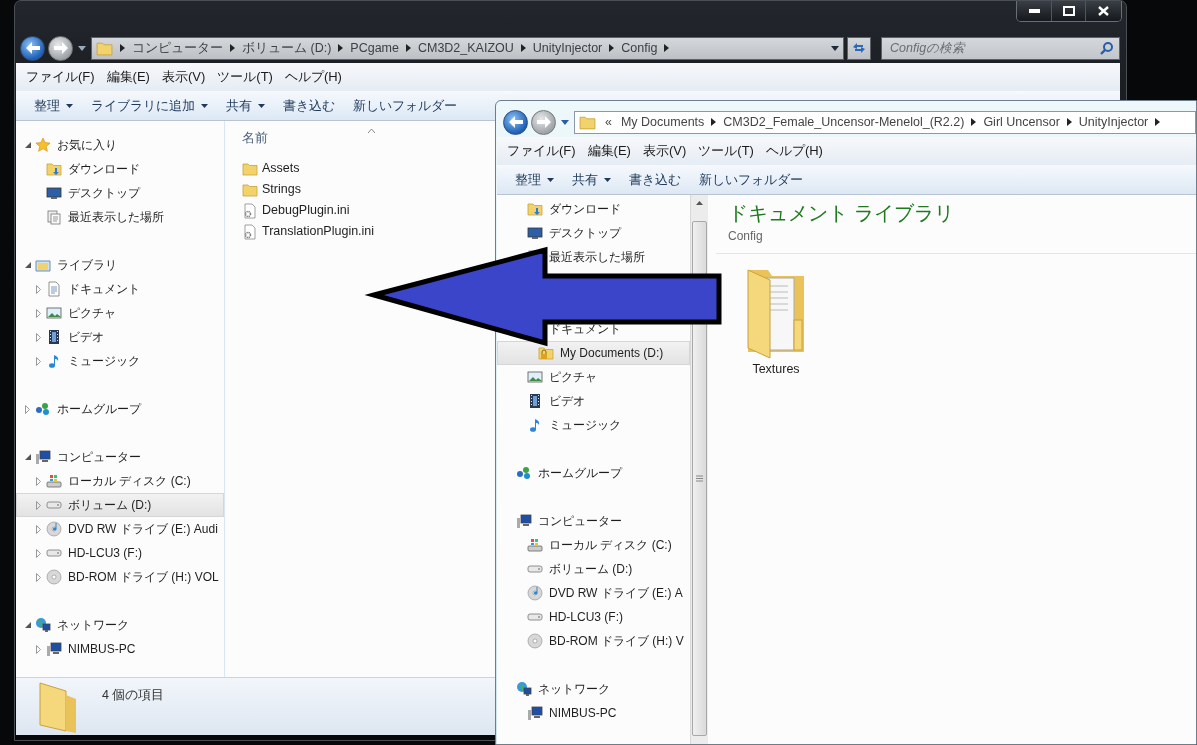 The height and width of the screenshot is (745, 1197). What do you see at coordinates (296, 210) in the screenshot?
I see `file-item: DebugPlugin.ini` at bounding box center [296, 210].